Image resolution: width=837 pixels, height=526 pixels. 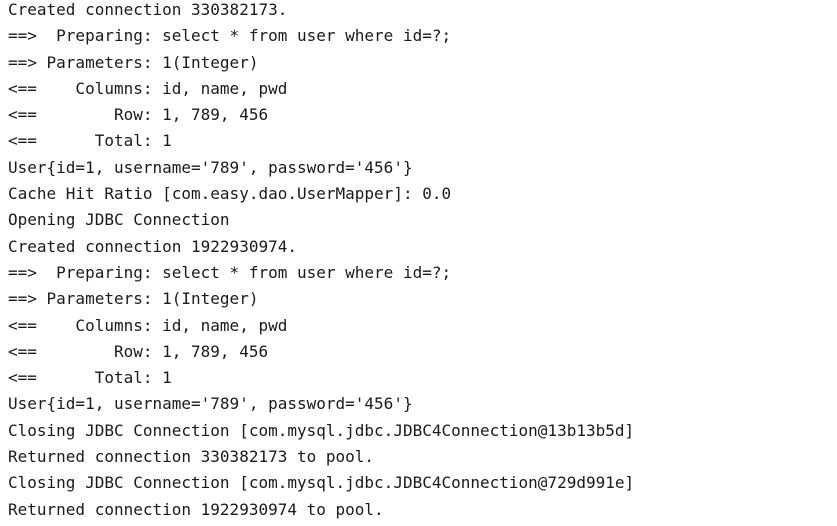 What do you see at coordinates (148, 9) in the screenshot?
I see `log-line: Created connection 330382173.` at bounding box center [148, 9].